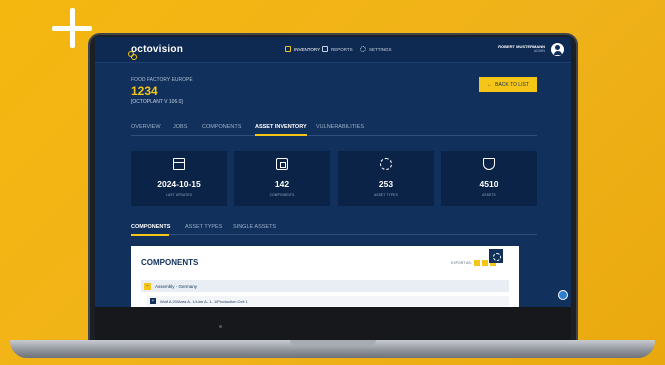 The width and height of the screenshot is (665, 365). What do you see at coordinates (162, 80) in the screenshot?
I see `plant-name: FOOD FACTORY EUROPE` at bounding box center [162, 80].